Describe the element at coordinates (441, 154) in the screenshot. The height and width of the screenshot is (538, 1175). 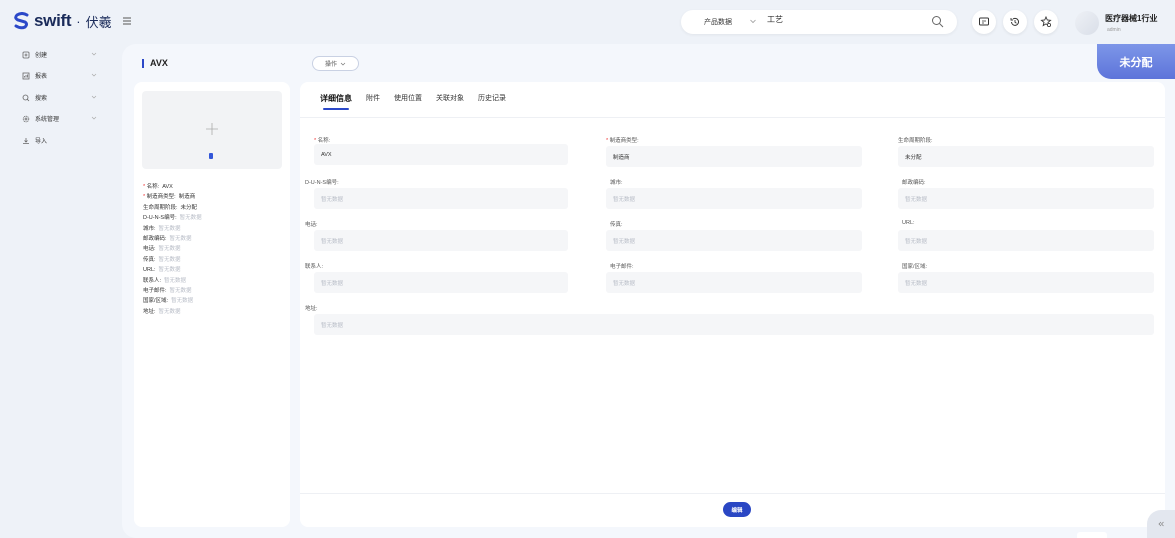
I see `field-name: AVX` at that location.